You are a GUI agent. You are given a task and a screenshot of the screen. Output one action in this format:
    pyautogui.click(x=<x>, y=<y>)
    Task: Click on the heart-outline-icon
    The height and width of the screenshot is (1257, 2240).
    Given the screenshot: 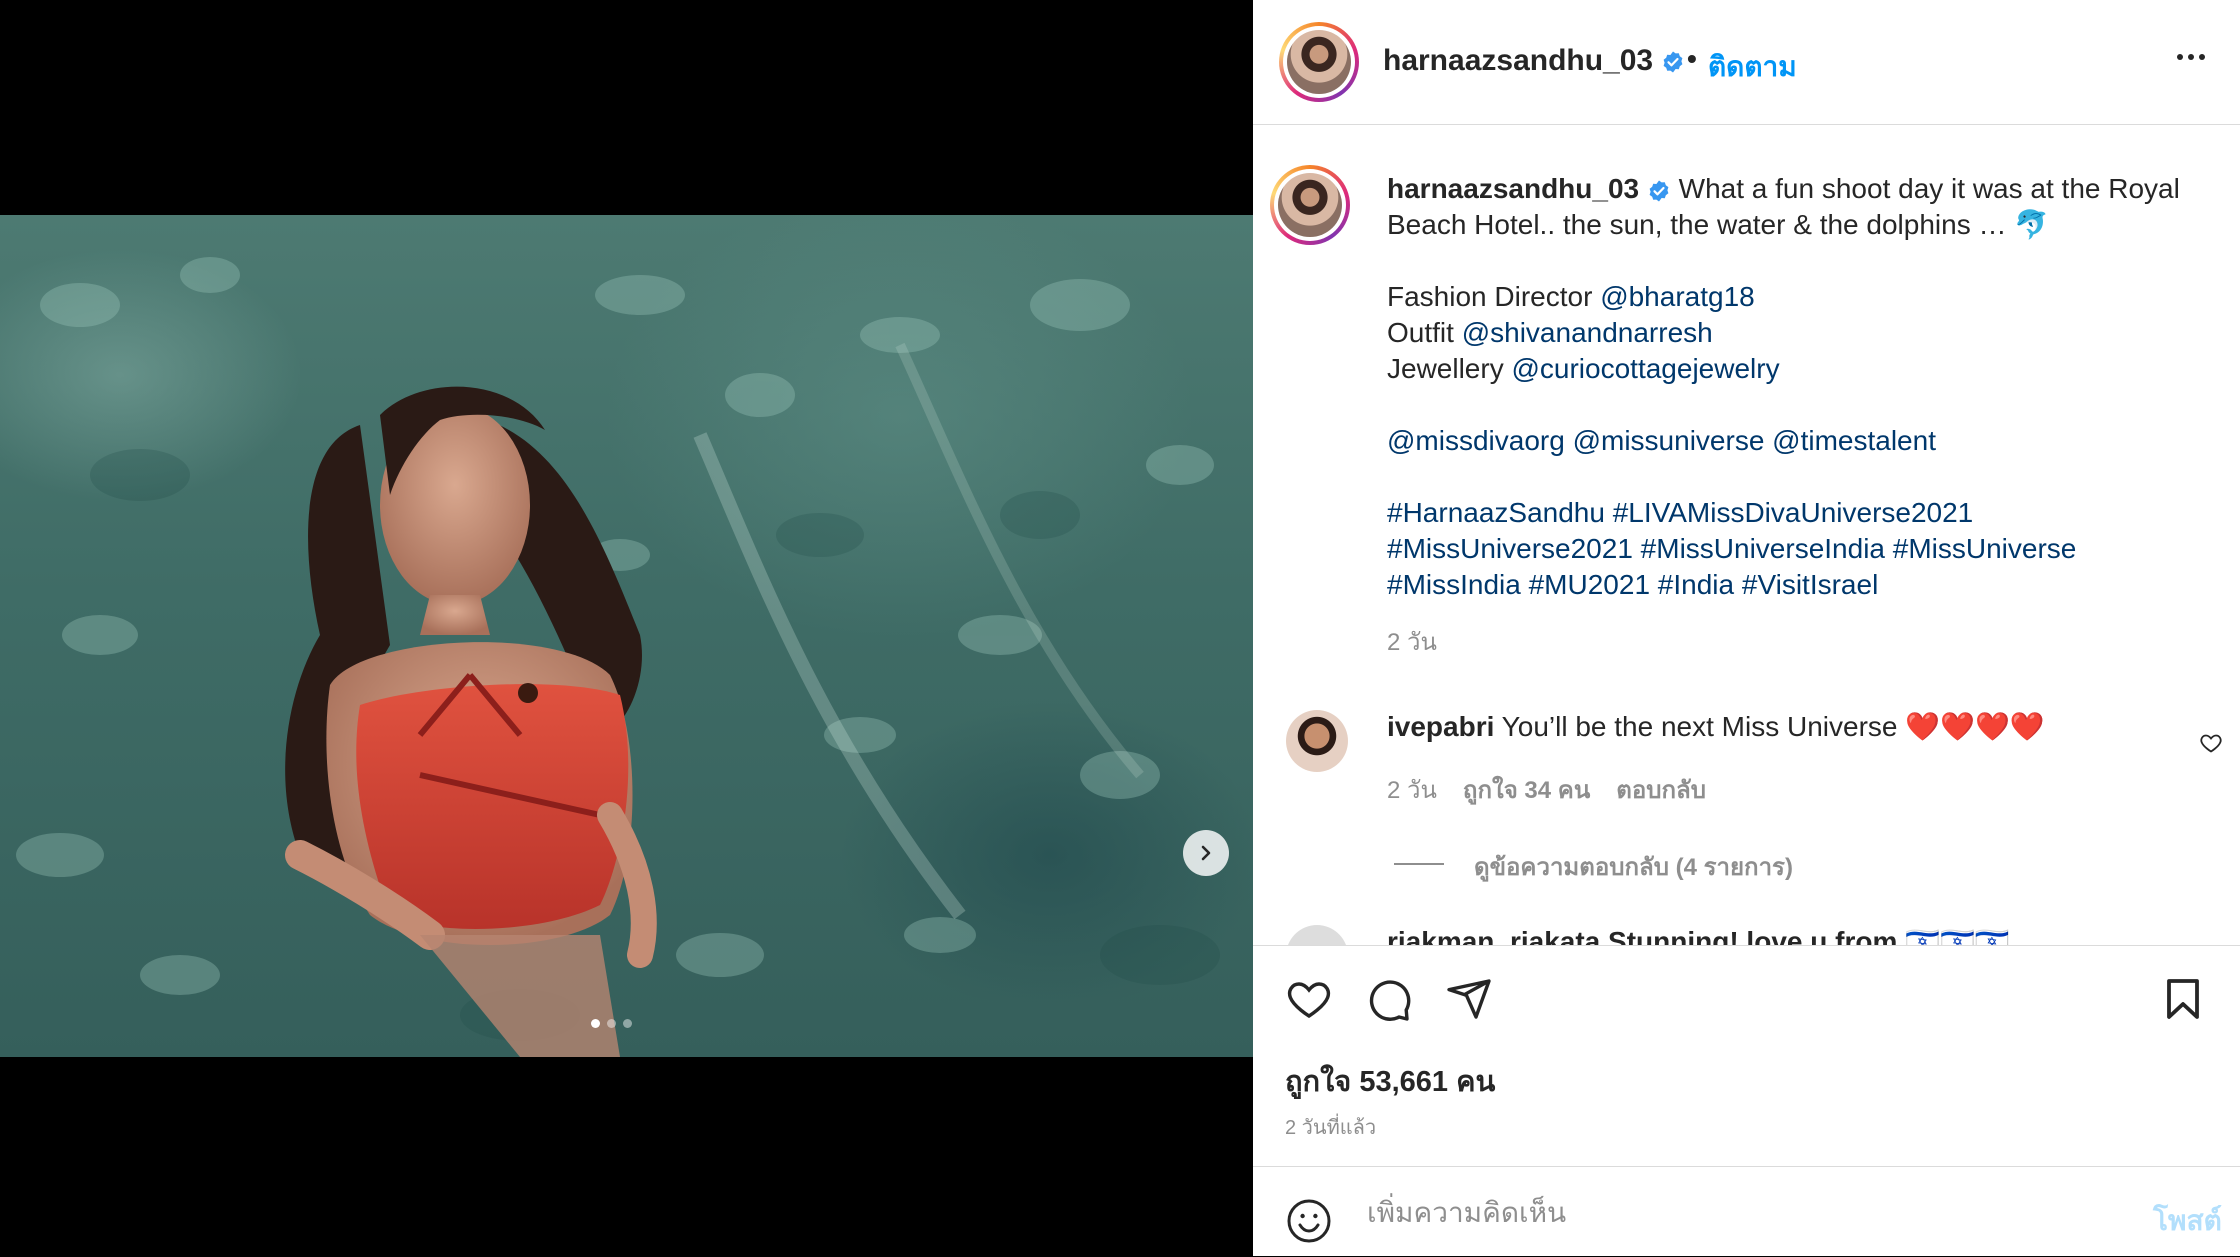 What is the action you would take?
    pyautogui.click(x=2211, y=743)
    